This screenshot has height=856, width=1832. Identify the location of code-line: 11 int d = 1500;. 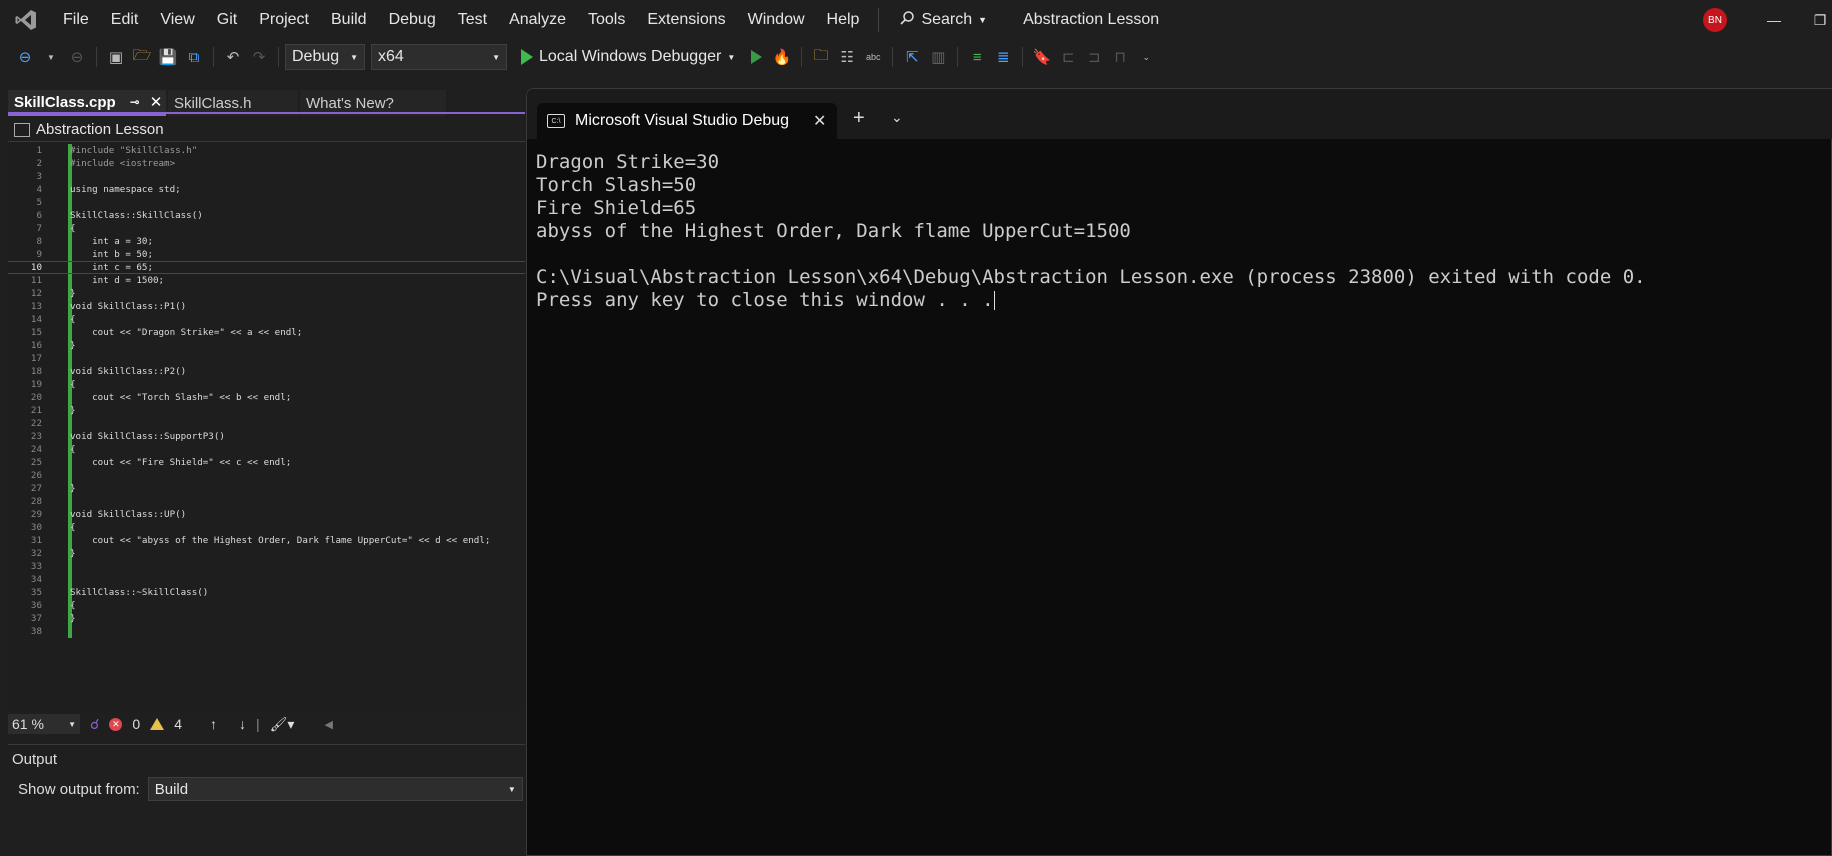
(266, 280).